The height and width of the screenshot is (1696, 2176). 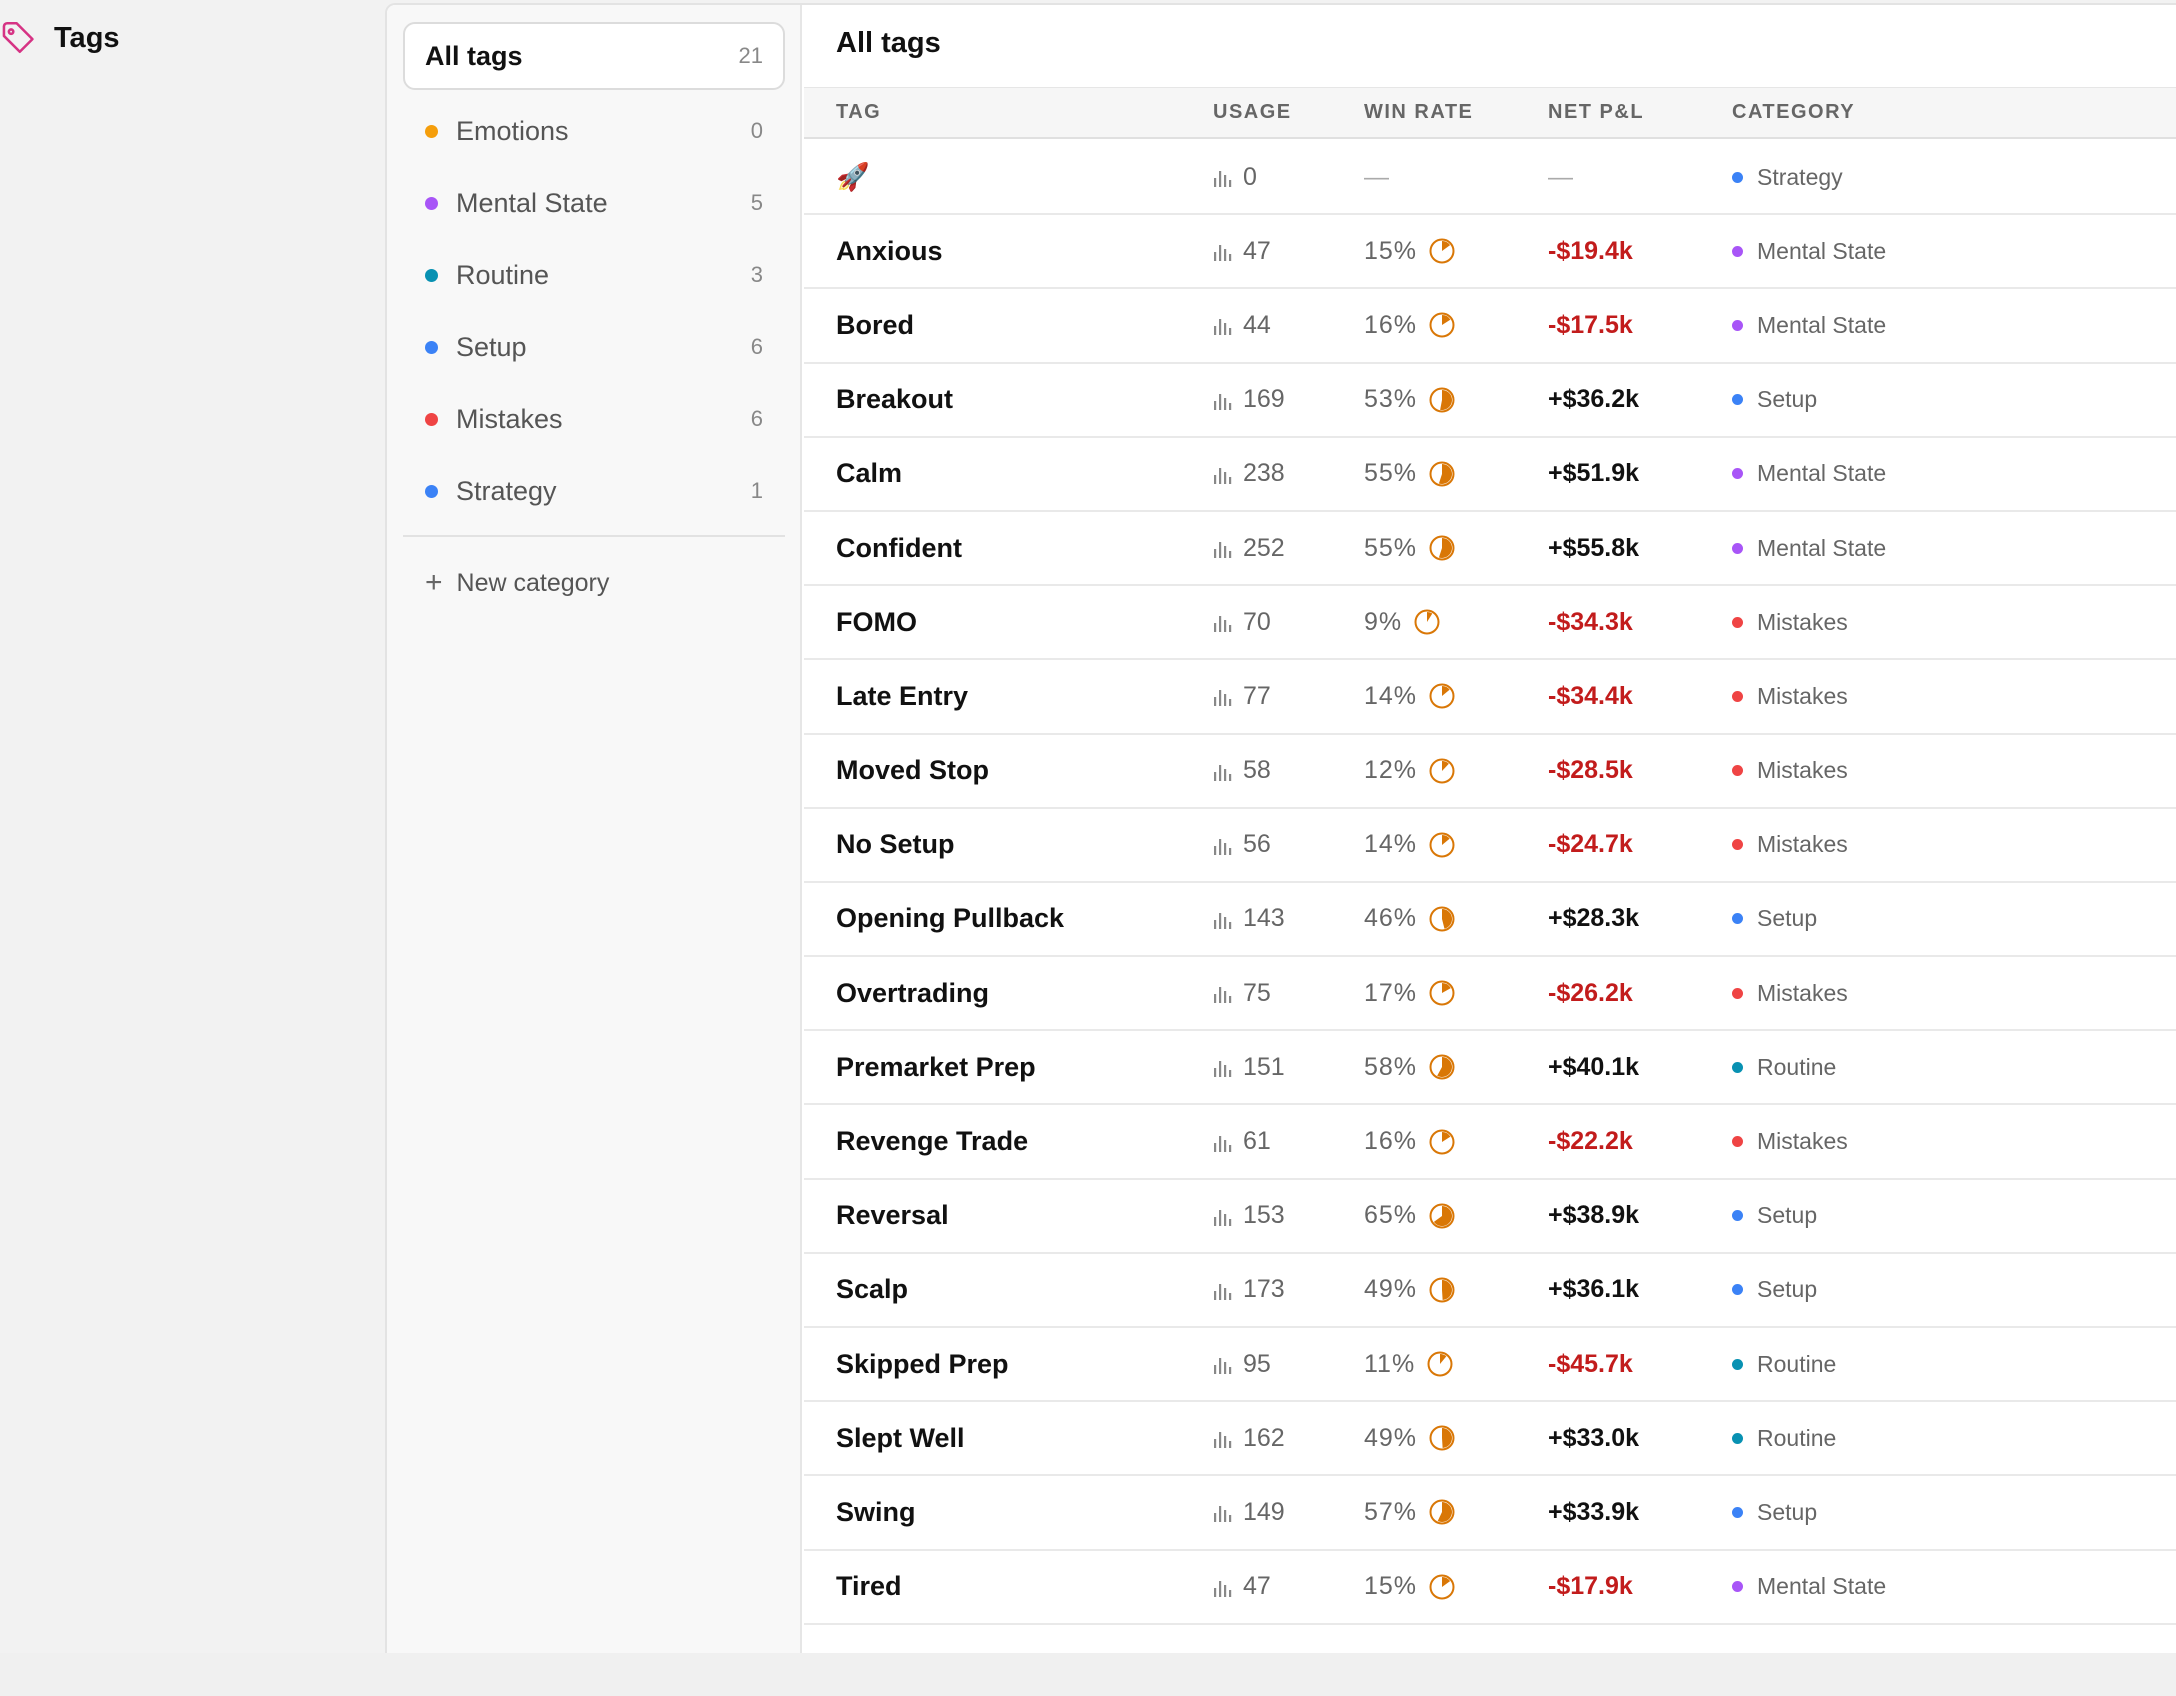 I want to click on net-pnl-value: +$33.0k, so click(x=1594, y=1437).